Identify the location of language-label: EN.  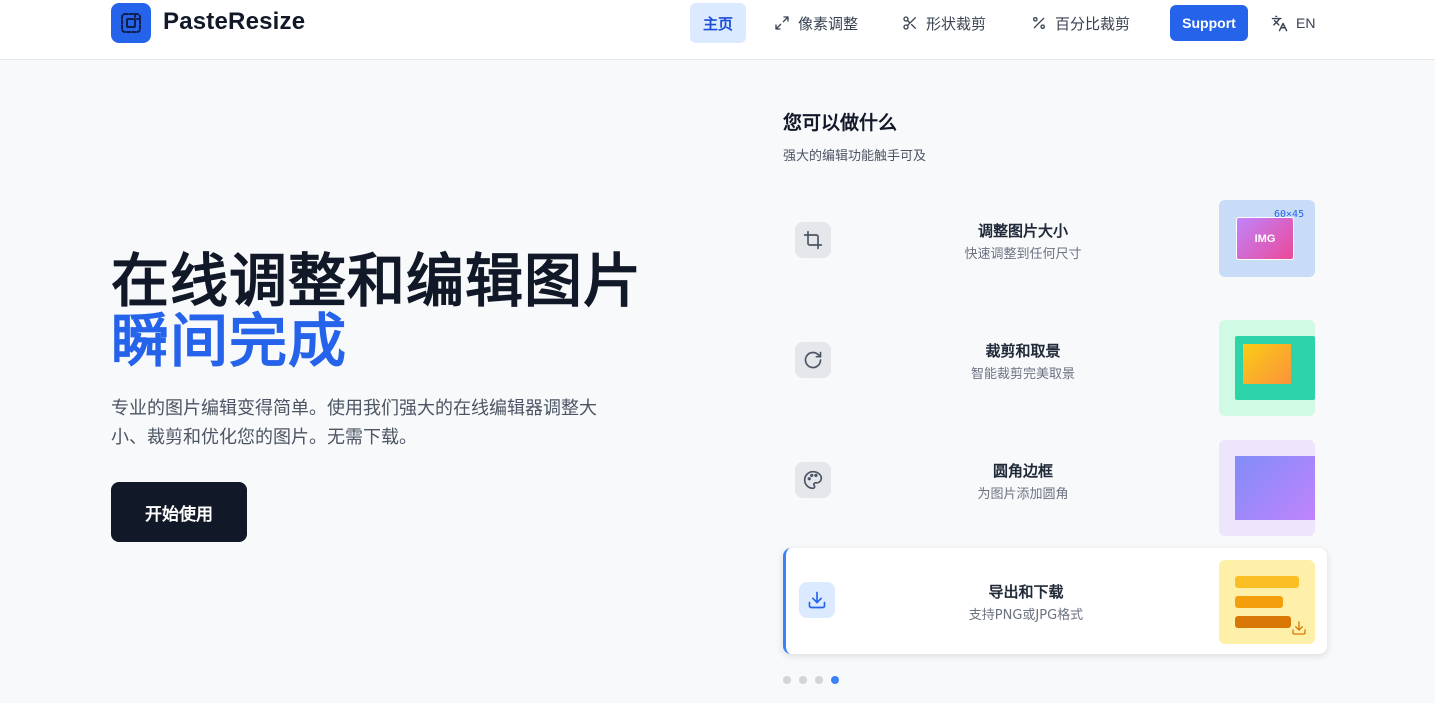
(1306, 23).